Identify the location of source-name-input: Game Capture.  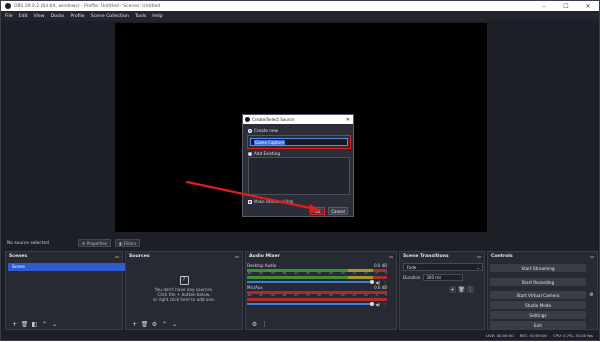
(299, 142).